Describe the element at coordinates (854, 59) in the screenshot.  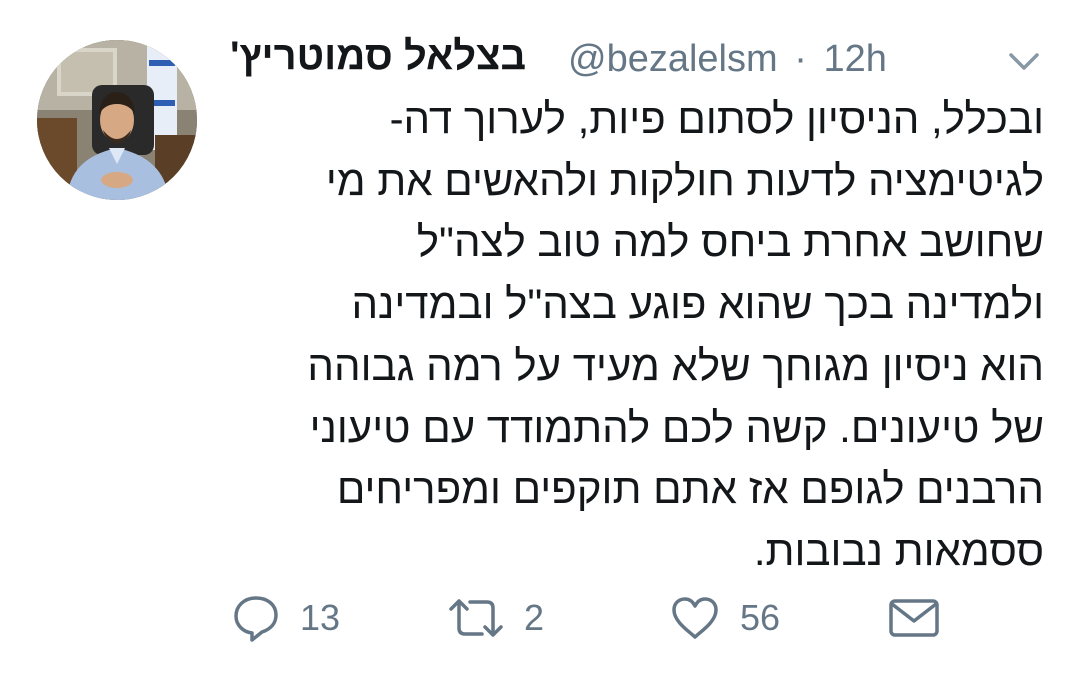
I see `tweet-timestamp: 12h` at that location.